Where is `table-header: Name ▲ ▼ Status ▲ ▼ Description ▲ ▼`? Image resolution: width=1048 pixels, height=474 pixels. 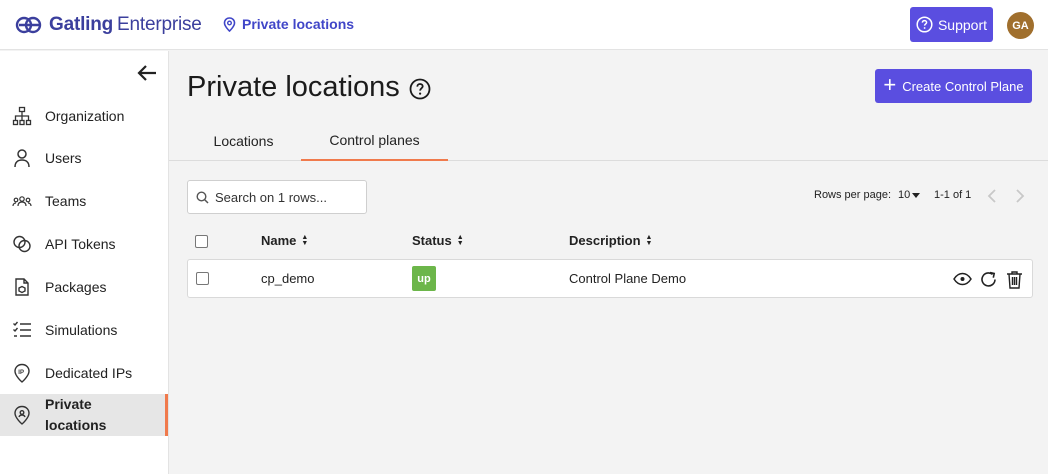
table-header: Name ▲ ▼ Status ▲ ▼ Description ▲ ▼ is located at coordinates (609, 241).